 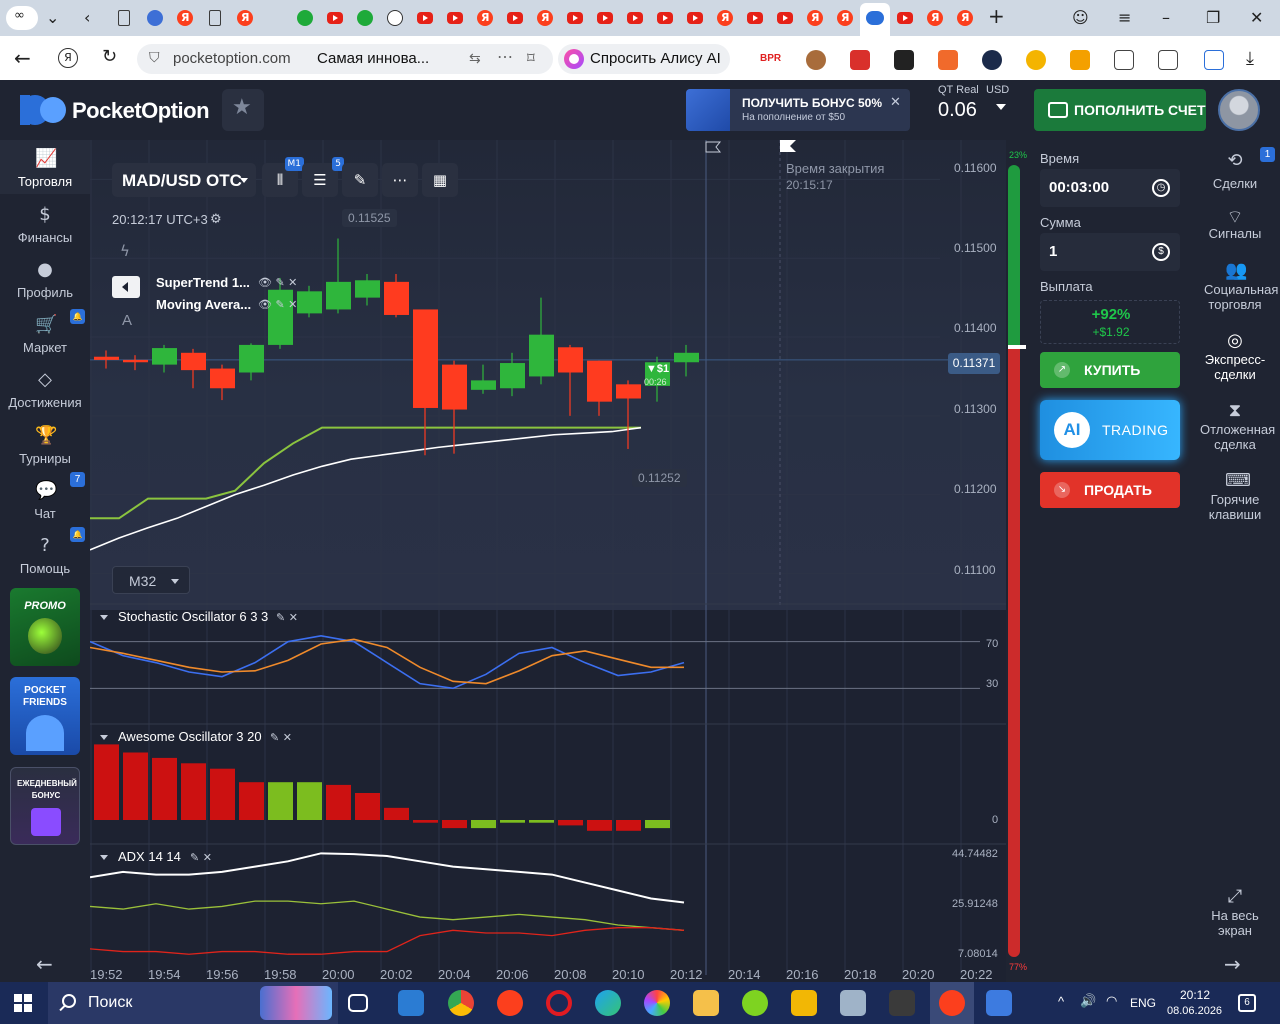 I want to click on logo-icon, so click(x=44, y=110).